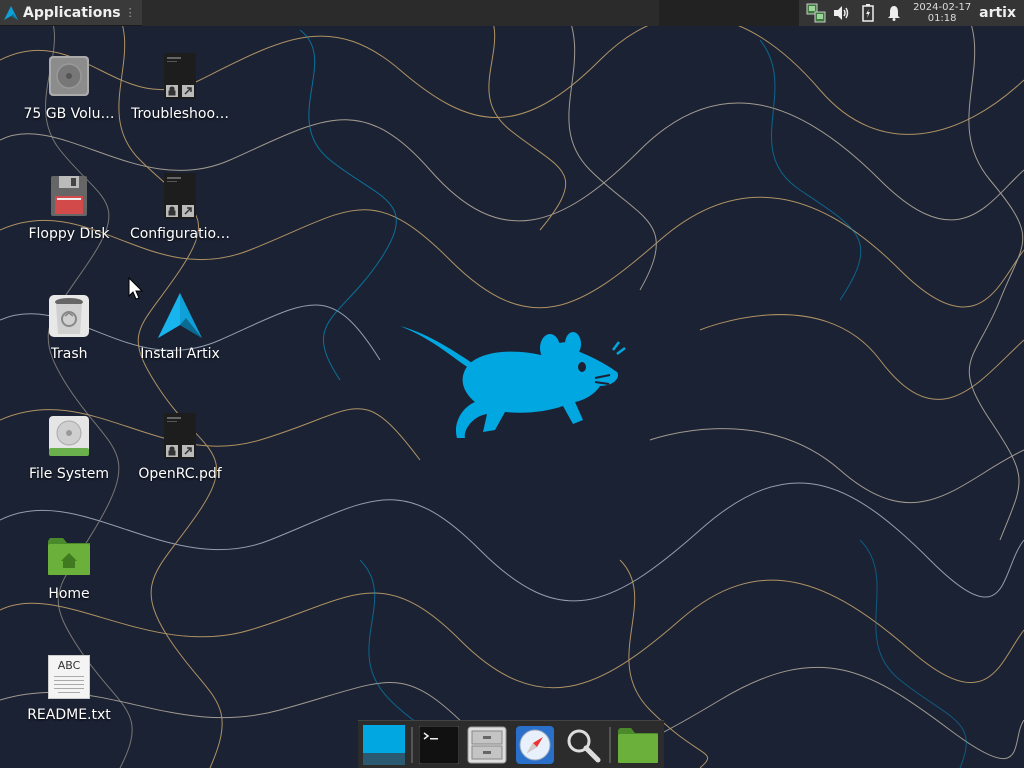 The image size is (1024, 768). I want to click on desktop-icon-install-artix: Install Artix, so click(180, 327).